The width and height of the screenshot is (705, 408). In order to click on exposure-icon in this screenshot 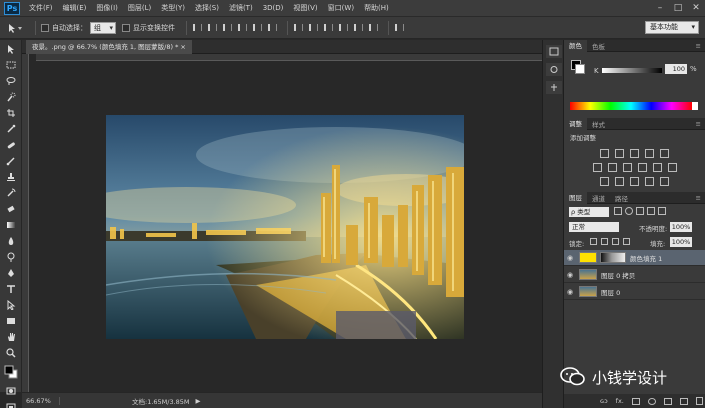, I will do `click(649, 153)`.